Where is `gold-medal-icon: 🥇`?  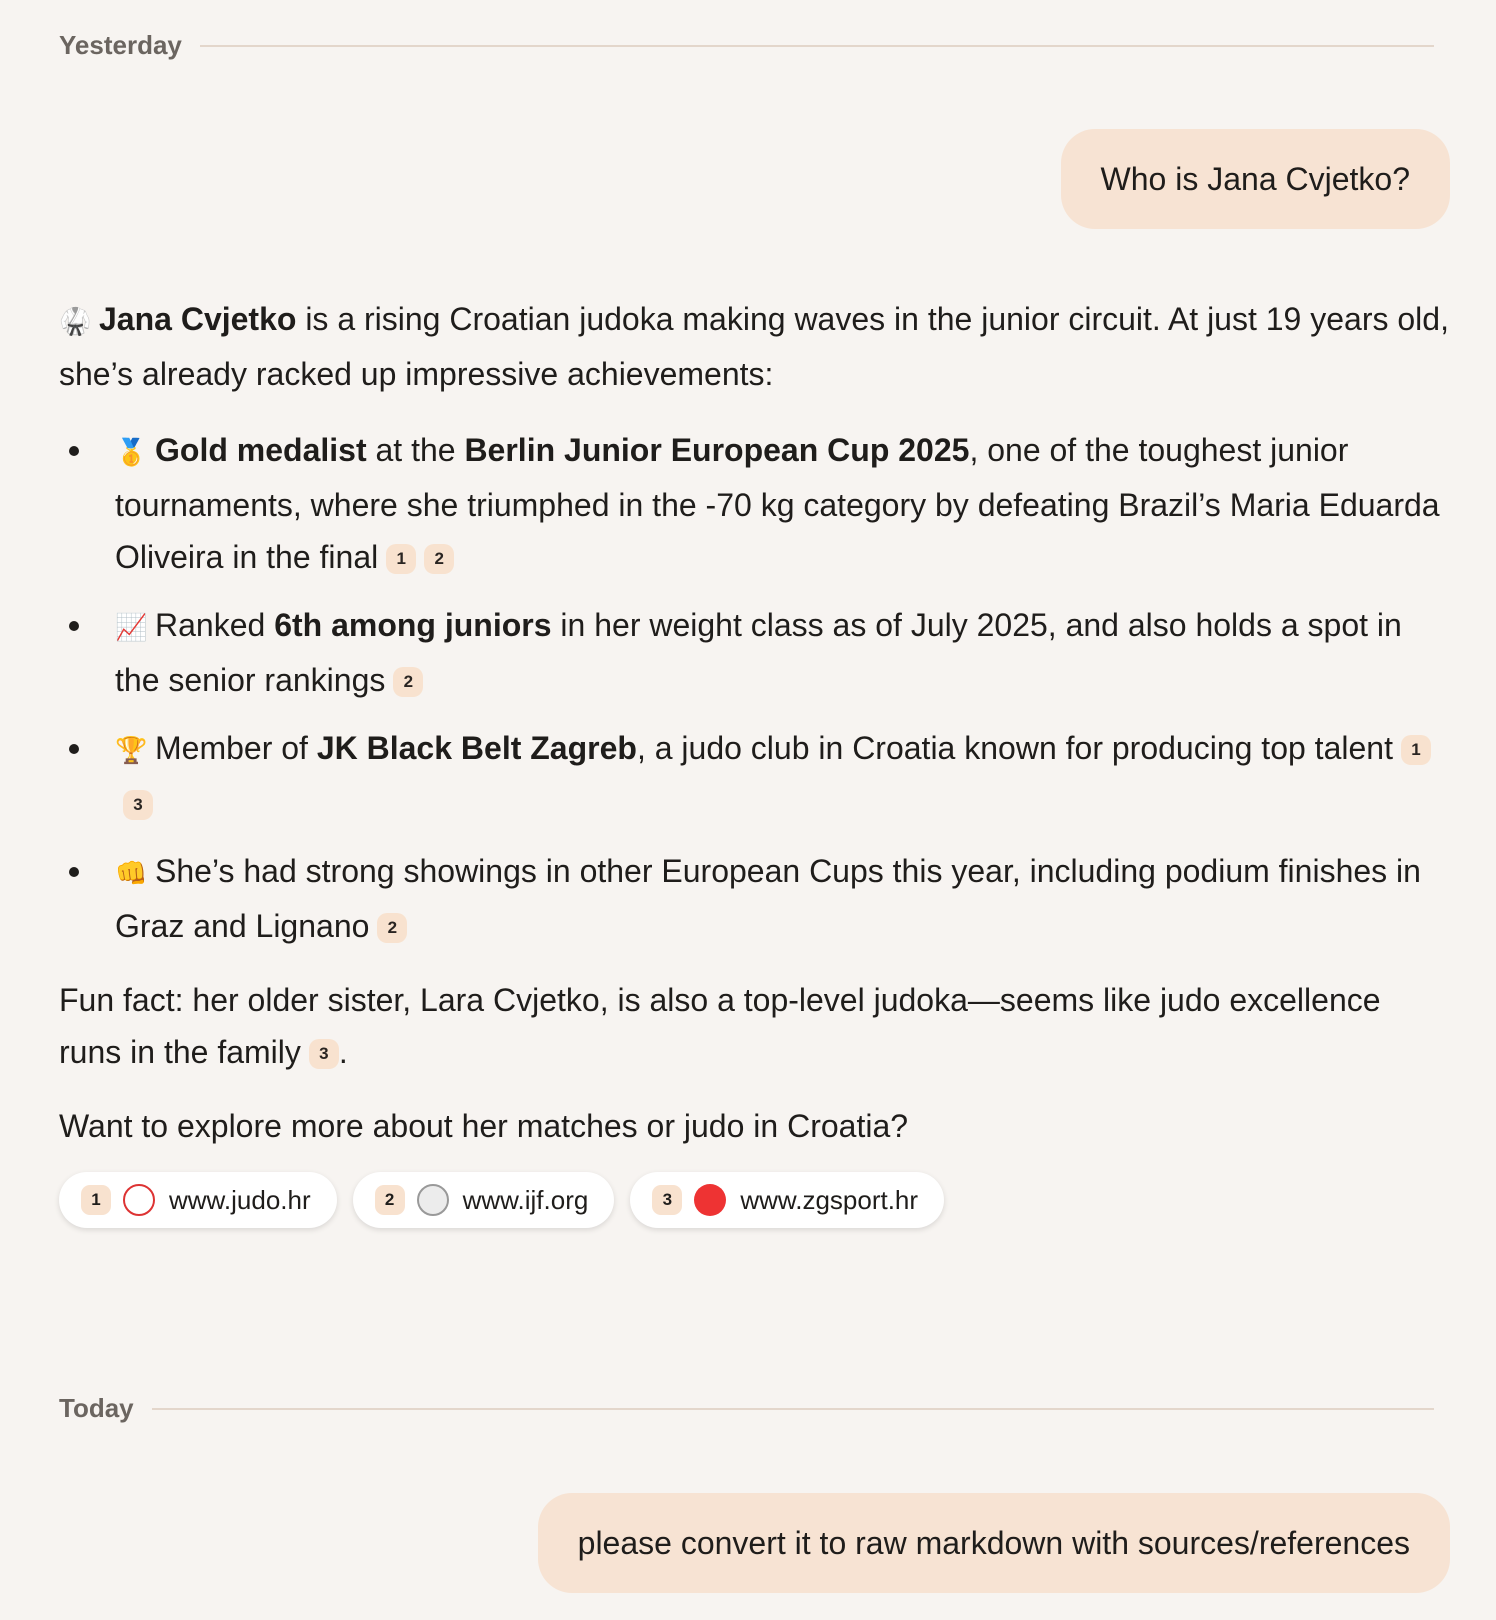 gold-medal-icon: 🥇 is located at coordinates (131, 453).